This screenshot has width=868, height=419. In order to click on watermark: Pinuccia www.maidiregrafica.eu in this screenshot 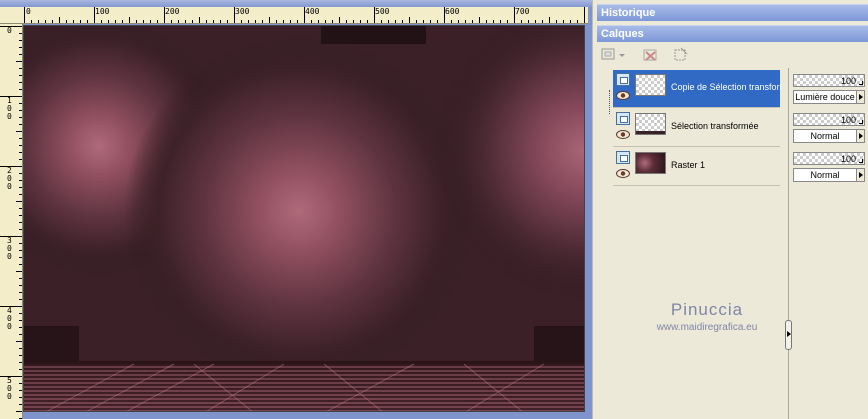, I will do `click(707, 316)`.